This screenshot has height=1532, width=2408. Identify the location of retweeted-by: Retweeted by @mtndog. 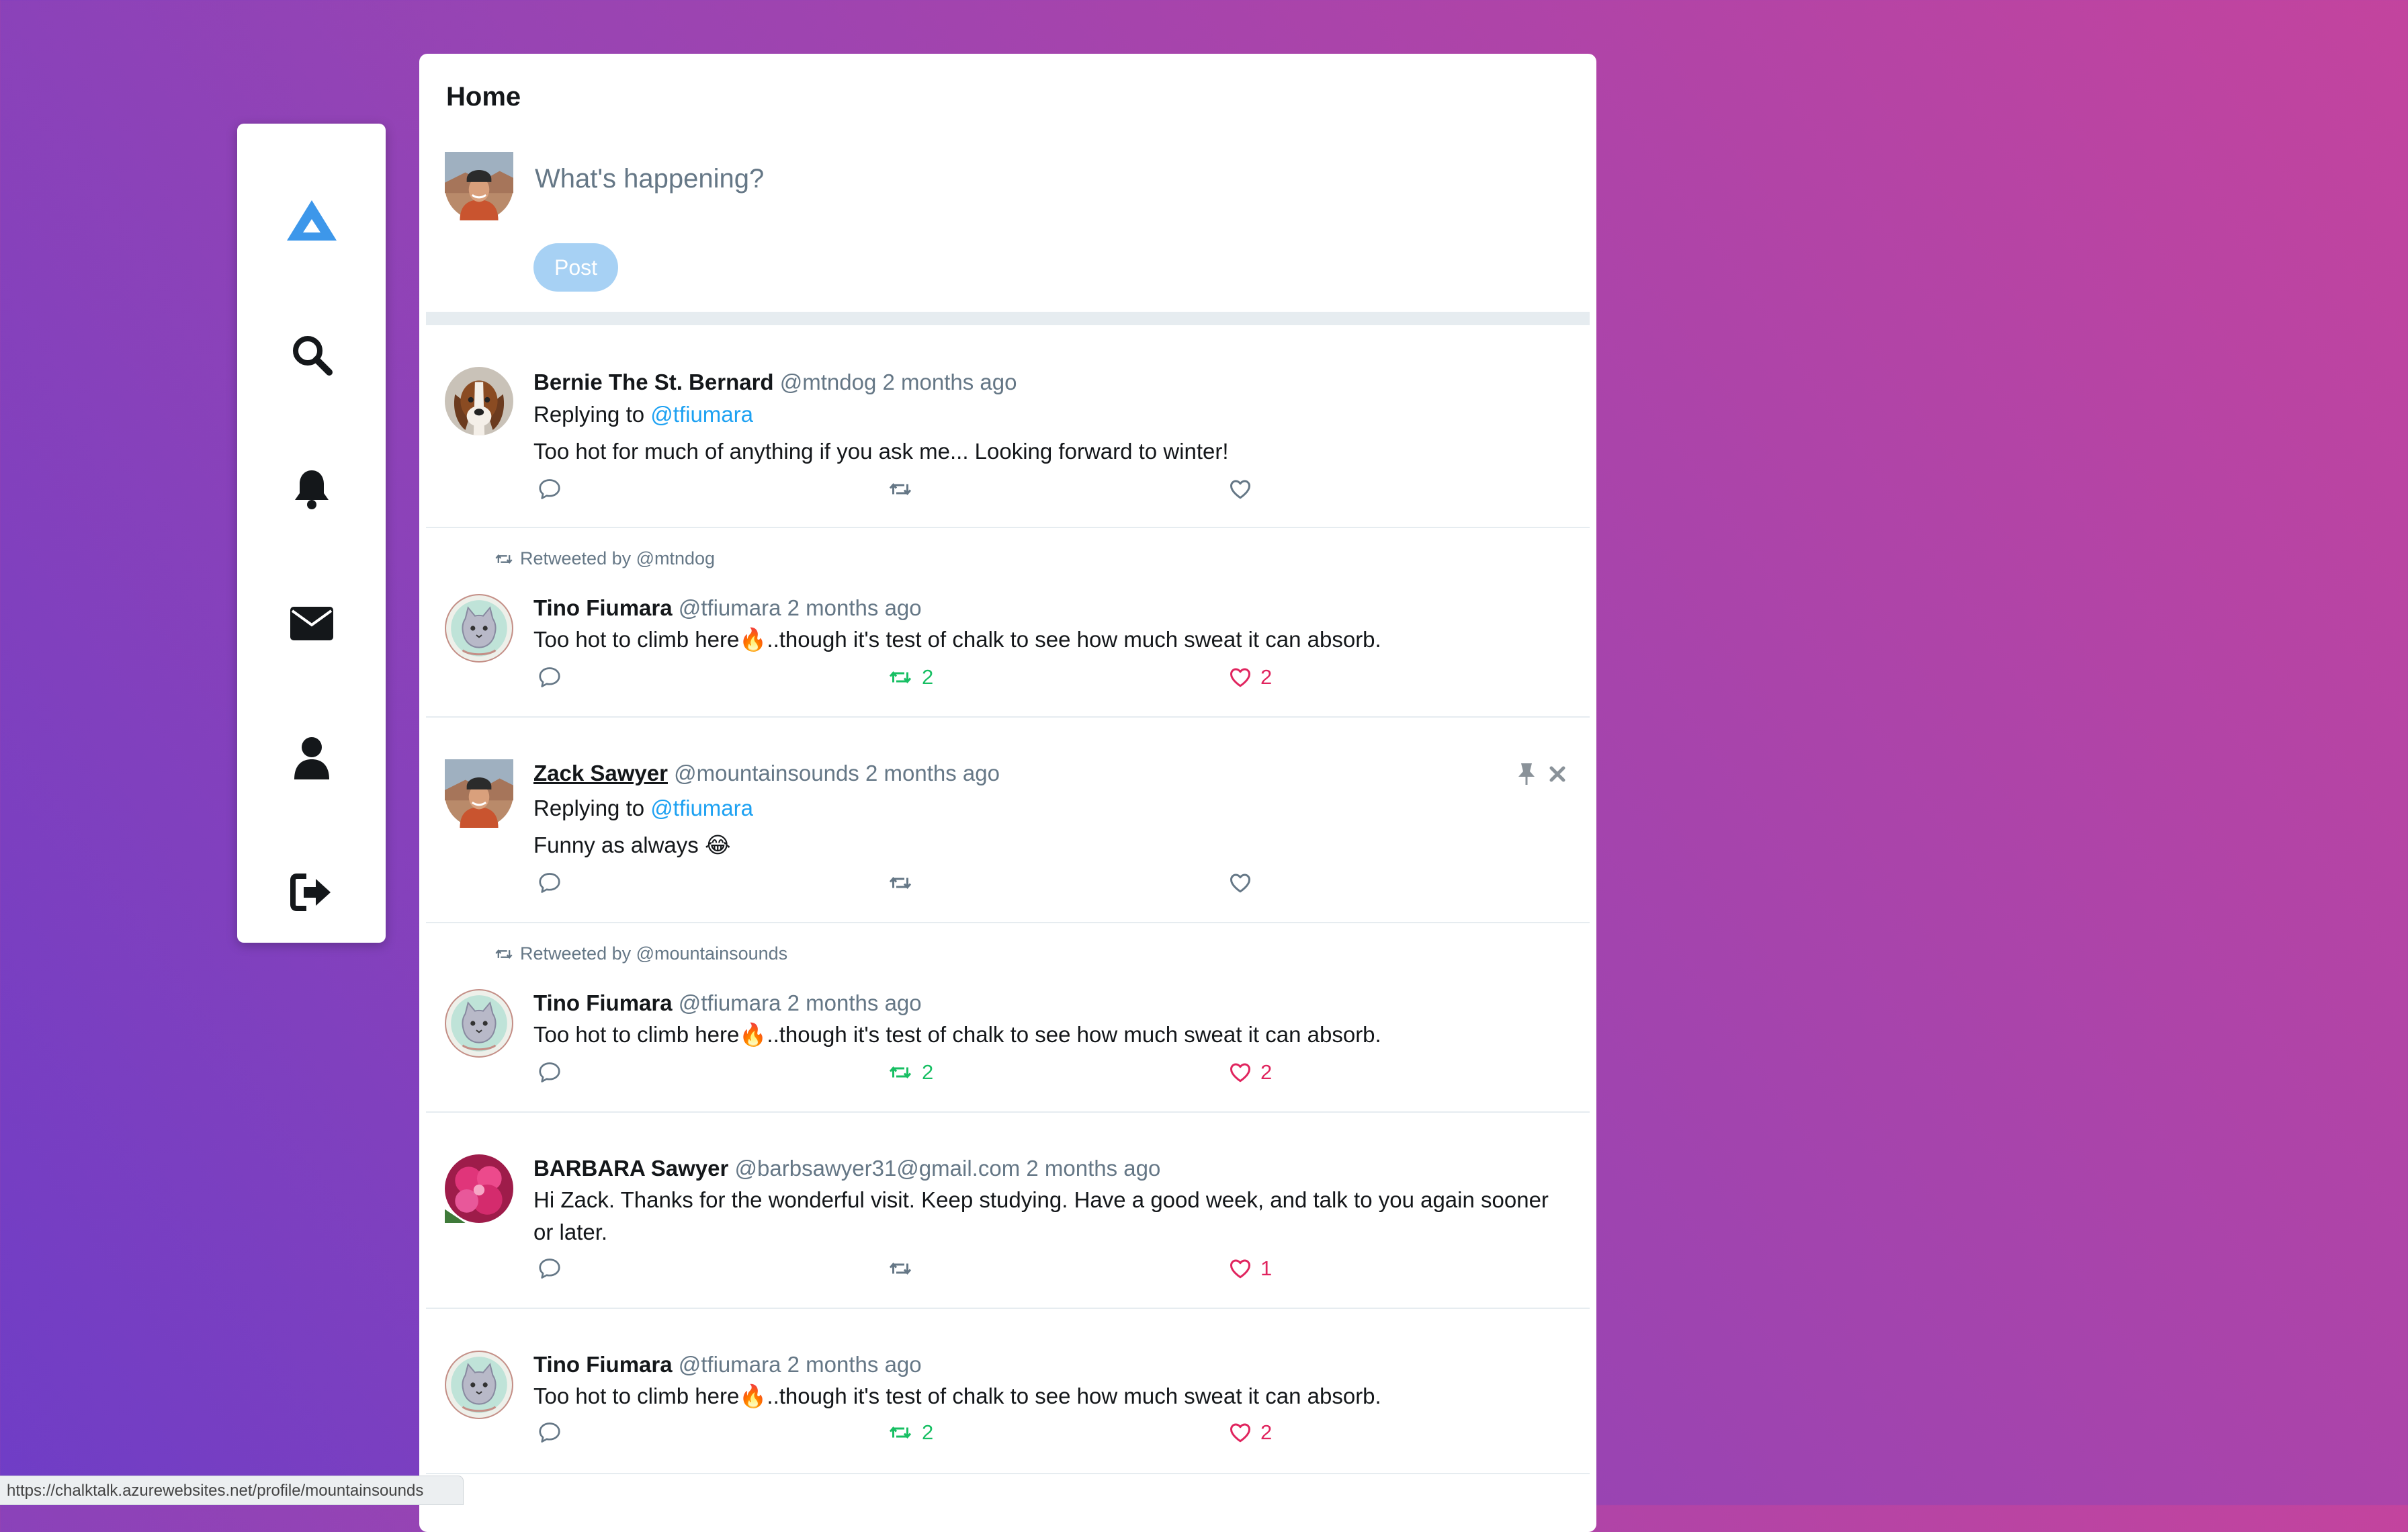
(604, 558).